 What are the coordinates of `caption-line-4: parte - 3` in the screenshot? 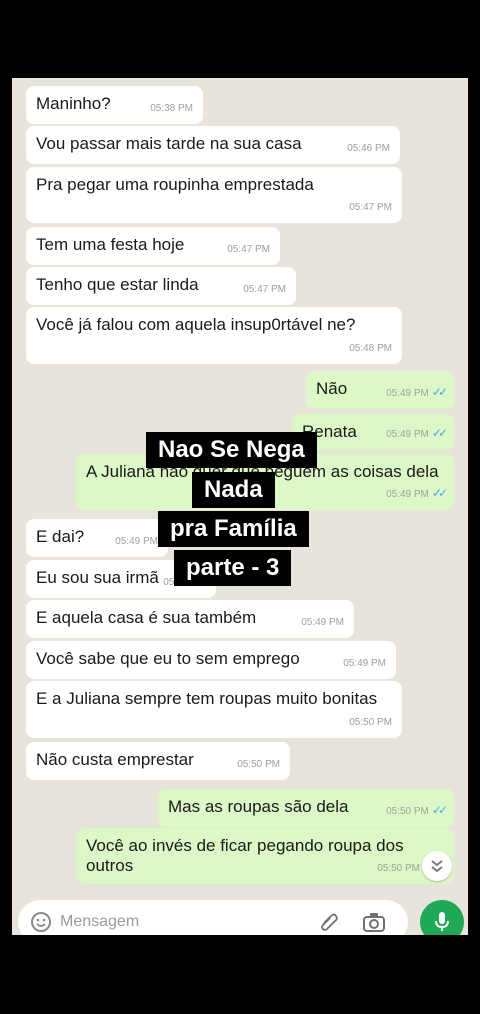 It's located at (233, 568).